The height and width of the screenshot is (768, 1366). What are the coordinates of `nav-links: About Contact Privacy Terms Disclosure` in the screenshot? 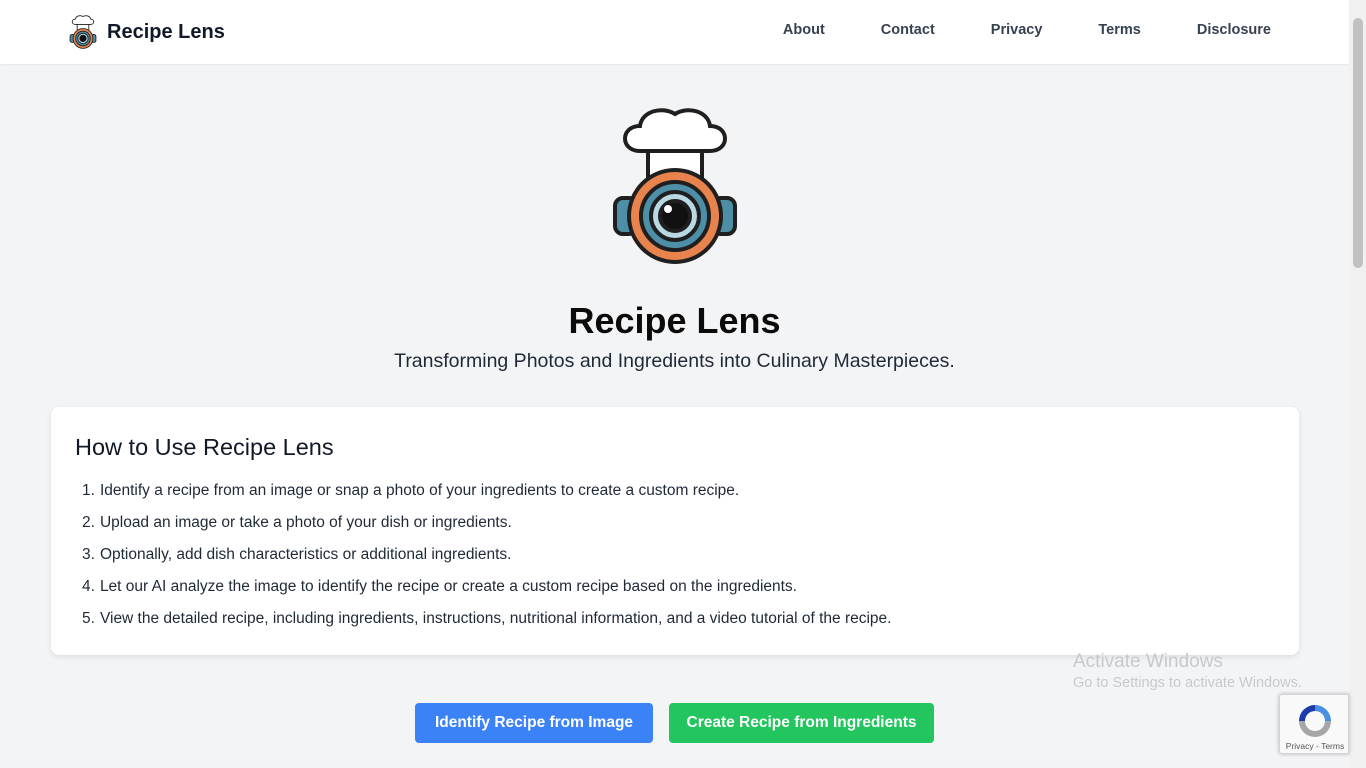 It's located at (999, 30).